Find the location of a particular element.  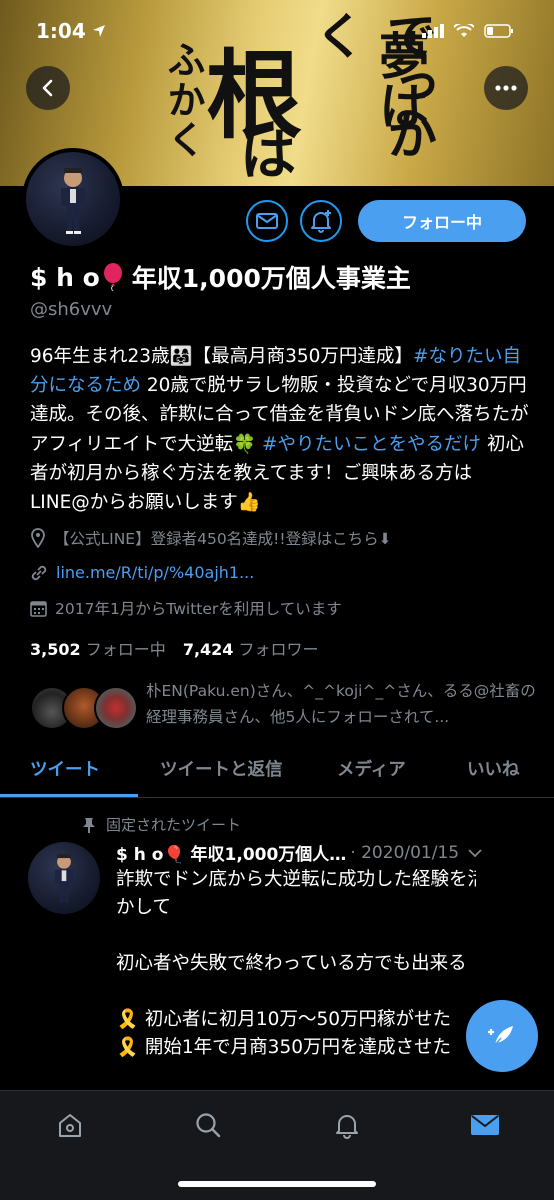

tweet-header: $ h o🎈 年収1,000万個人… · 2020/01/15 is located at coordinates (326, 852).